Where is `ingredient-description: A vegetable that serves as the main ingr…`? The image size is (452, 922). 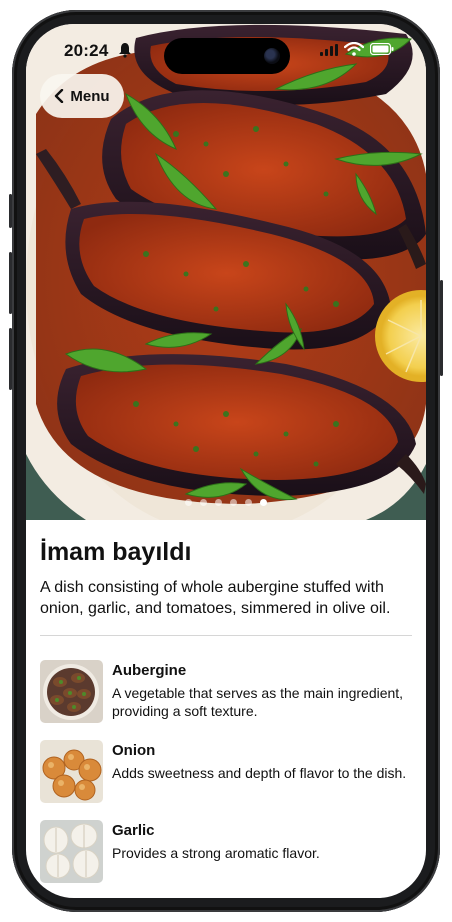 ingredient-description: A vegetable that serves as the main ingr… is located at coordinates (258, 702).